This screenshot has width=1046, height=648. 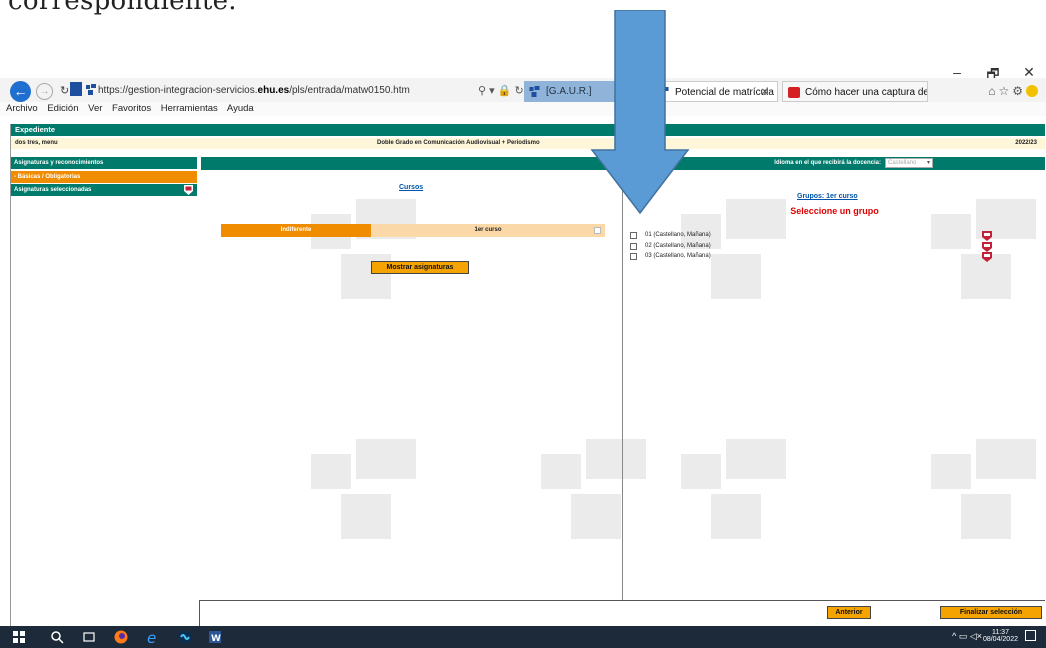 What do you see at coordinates (76, 89) in the screenshot?
I see `site-grid-icon` at bounding box center [76, 89].